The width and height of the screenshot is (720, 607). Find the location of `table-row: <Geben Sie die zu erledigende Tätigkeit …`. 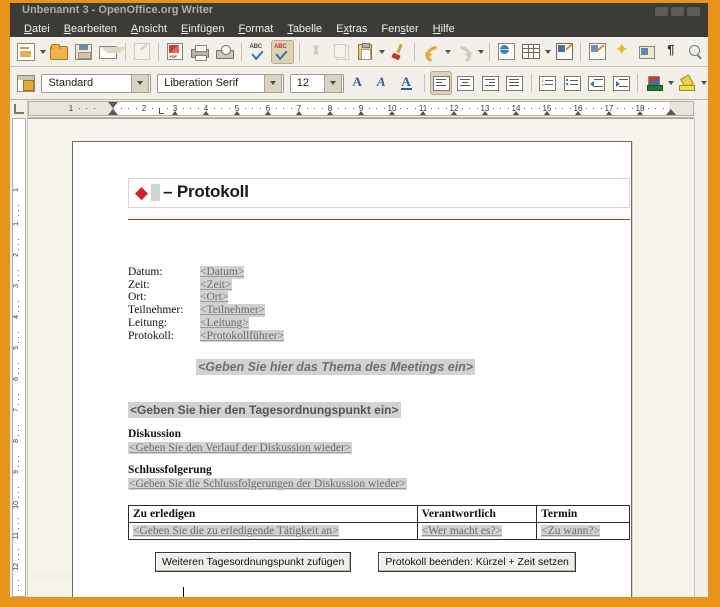

table-row: <Geben Sie die zu erledigende Tätigkeit … is located at coordinates (379, 531).